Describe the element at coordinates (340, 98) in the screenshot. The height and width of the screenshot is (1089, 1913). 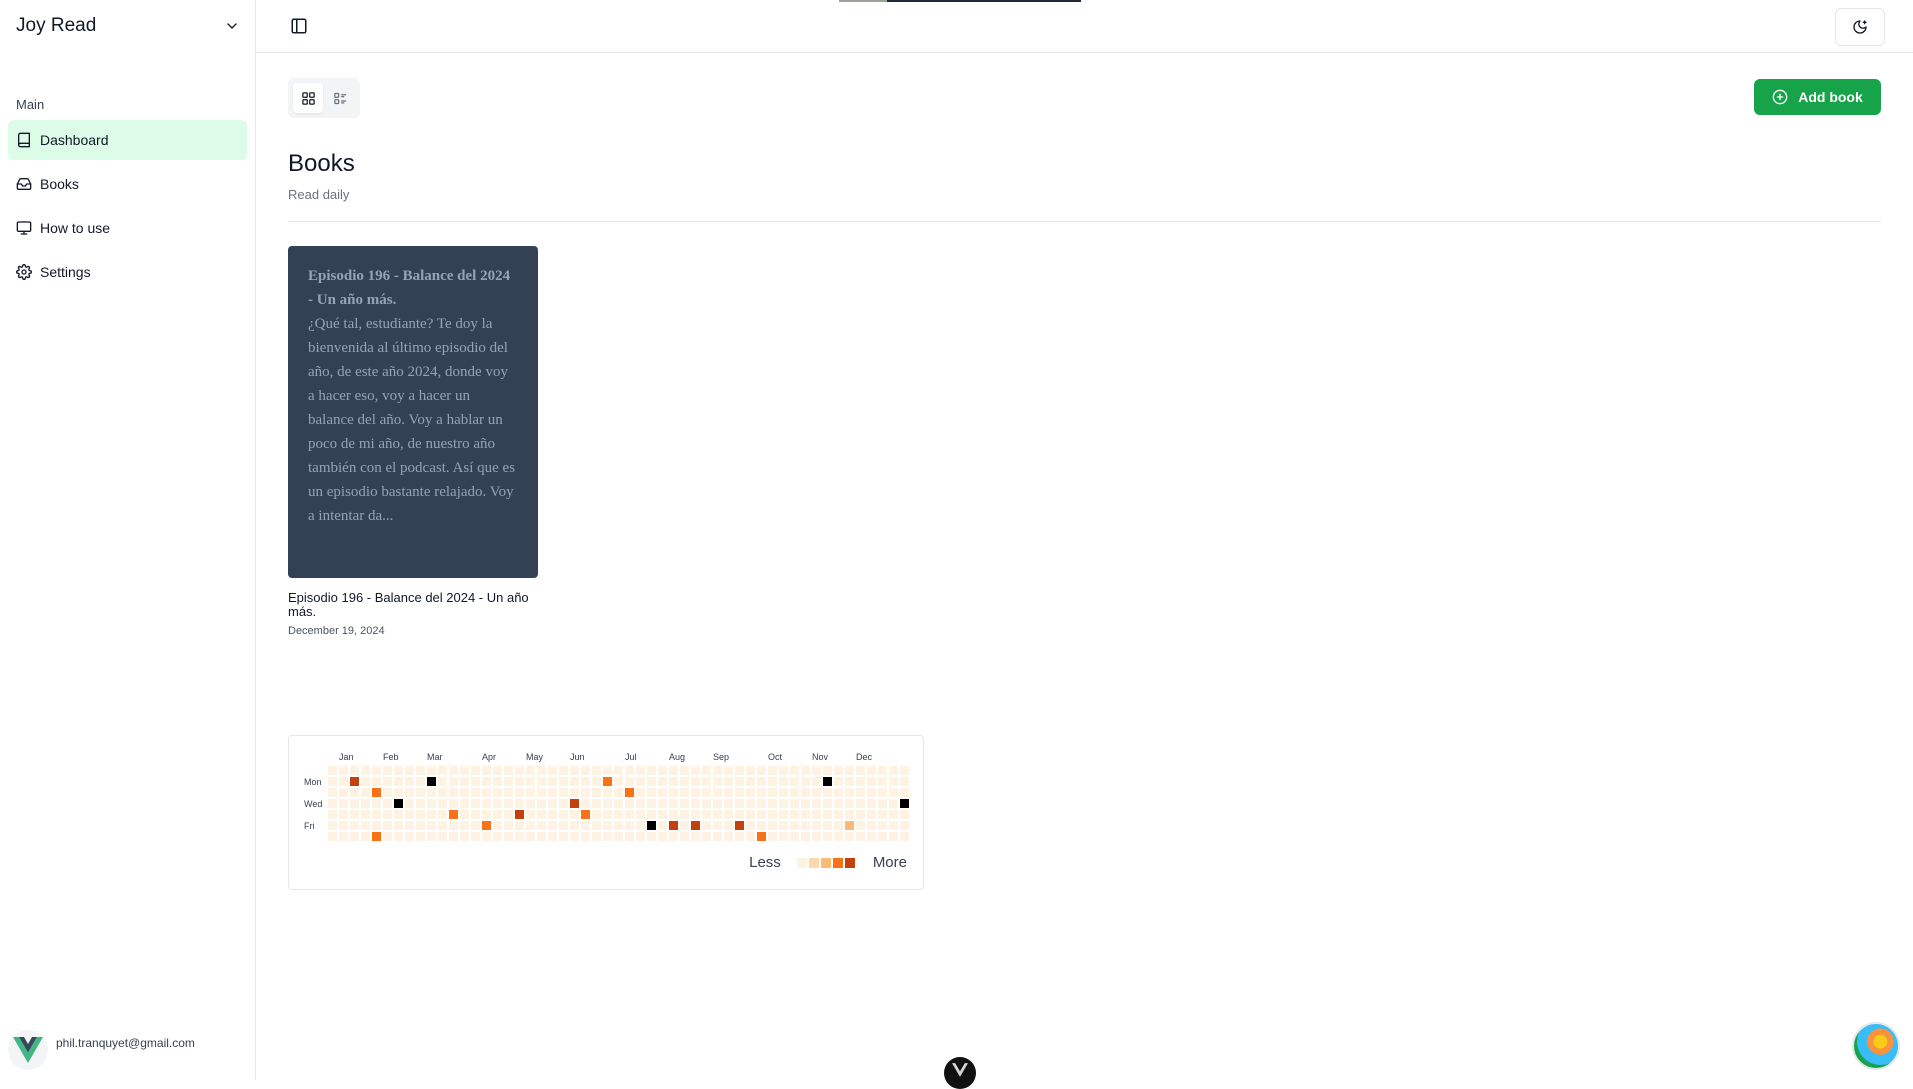
I see `list-view-button` at that location.